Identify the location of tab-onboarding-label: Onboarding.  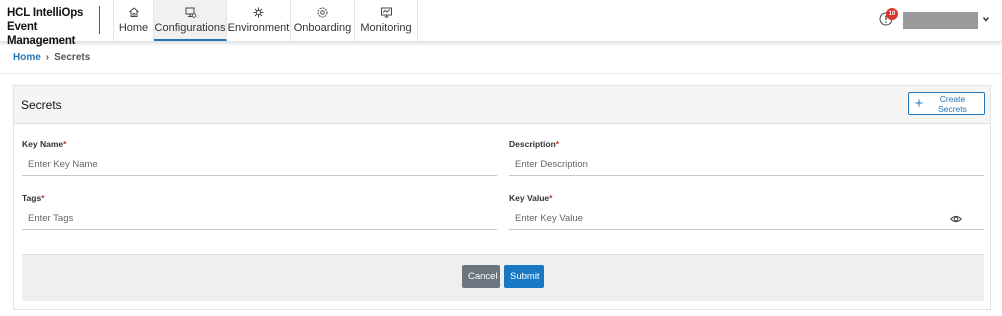
(322, 28).